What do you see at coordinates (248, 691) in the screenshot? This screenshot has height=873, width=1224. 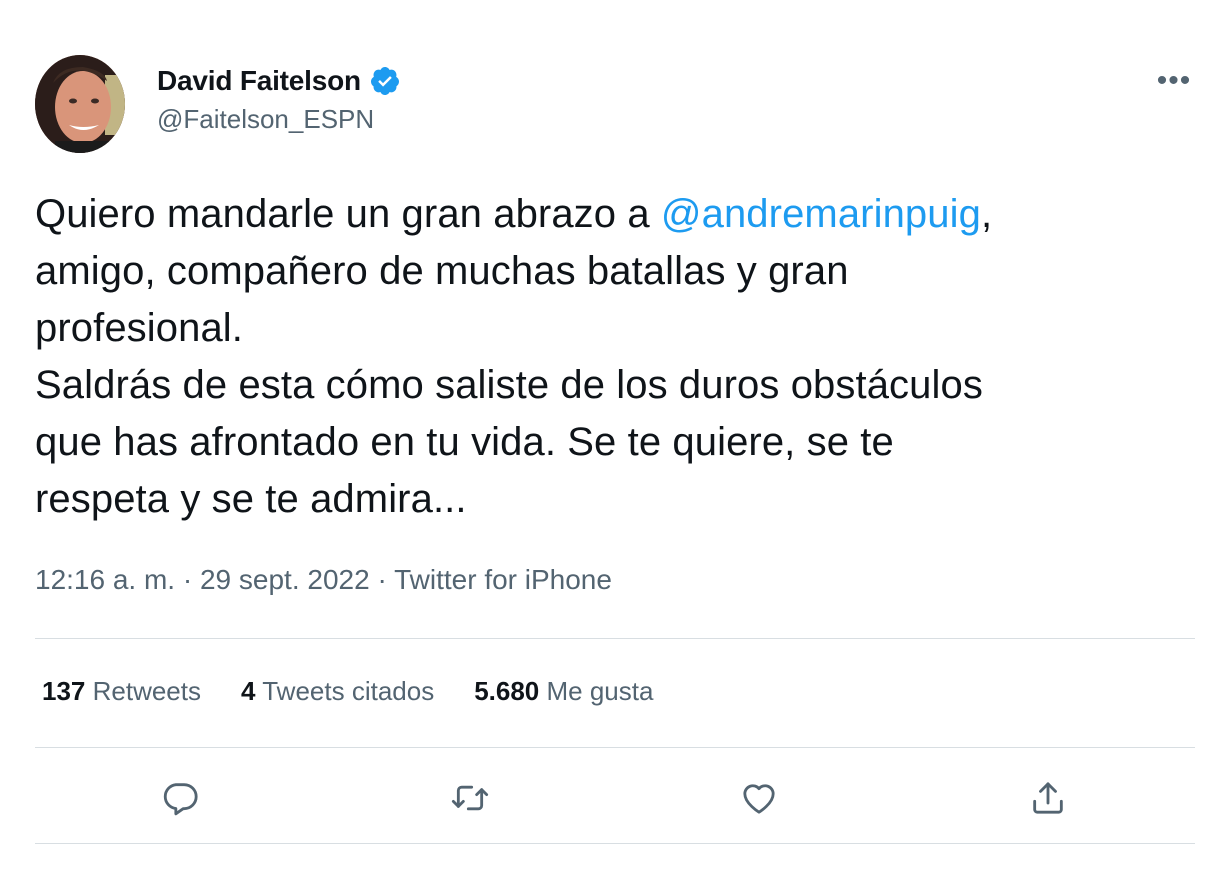 I see `quote-tweets-count: 4` at bounding box center [248, 691].